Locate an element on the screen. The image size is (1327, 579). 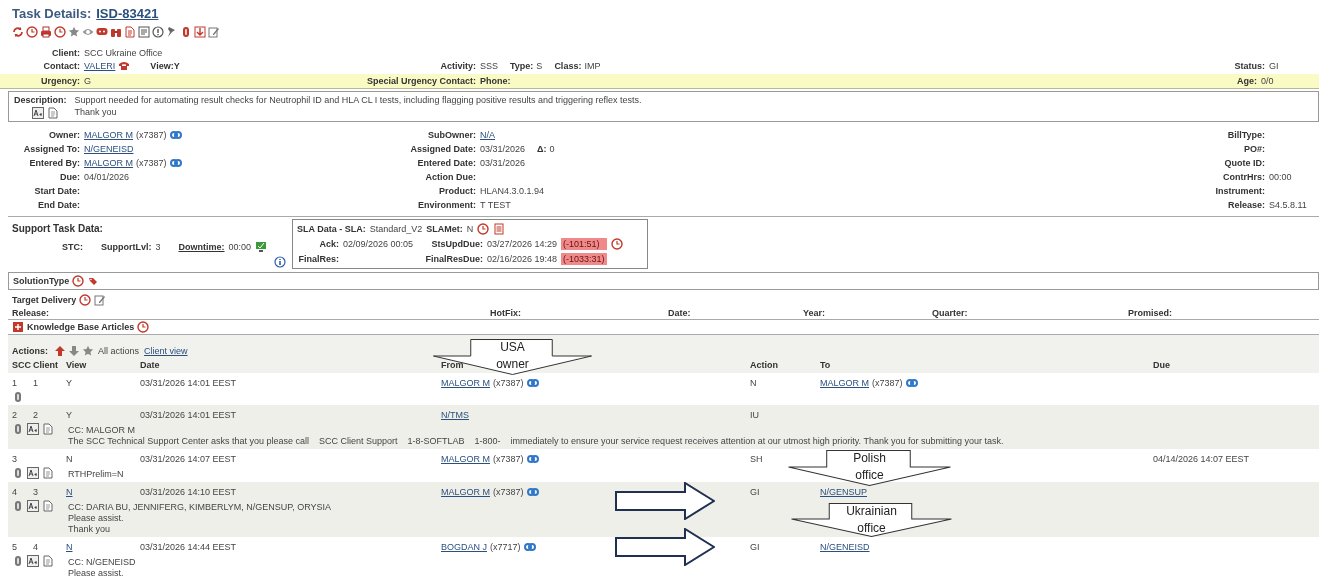
field-label: Assigned To: is located at coordinates (51, 149).